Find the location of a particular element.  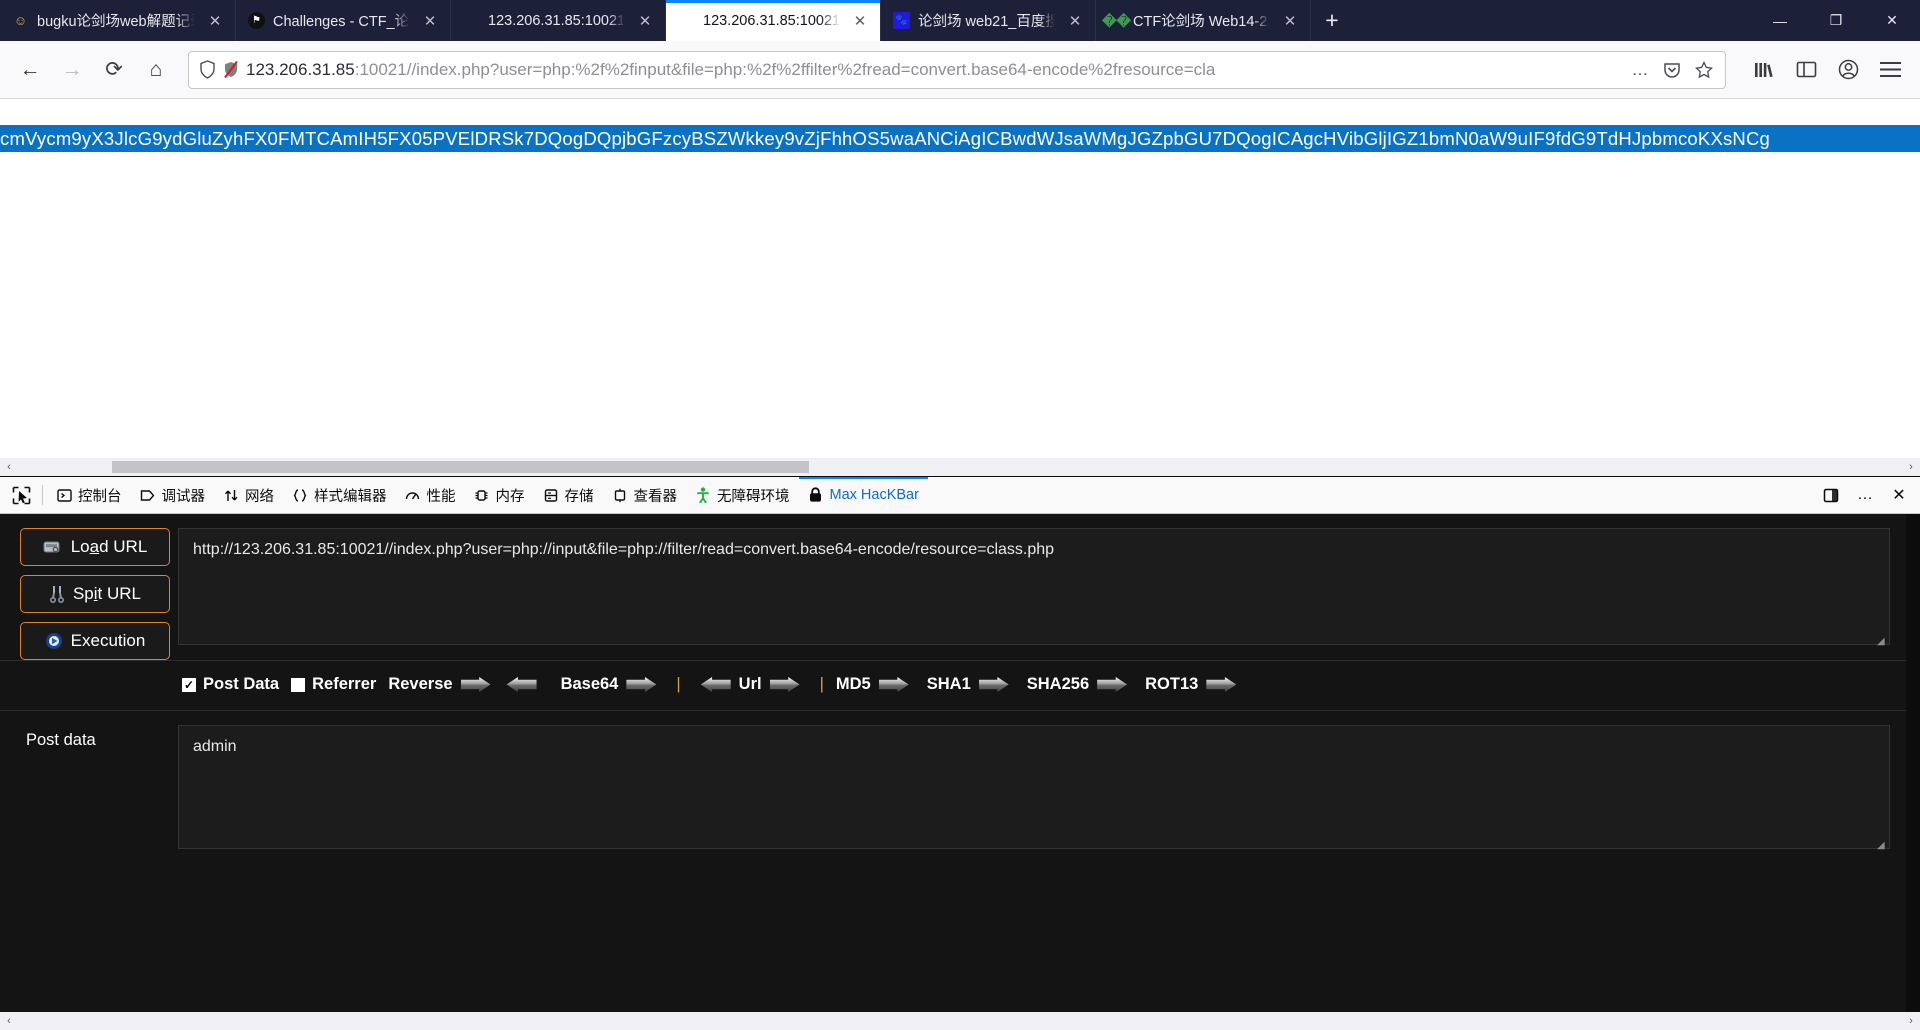

memory-icon is located at coordinates (482, 495).